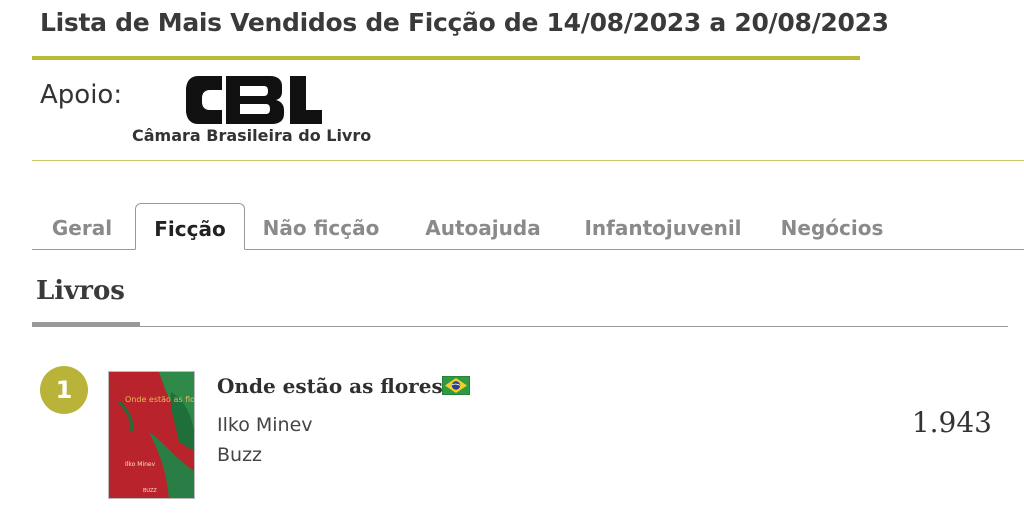 This screenshot has width=1024, height=524. I want to click on support-divider, so click(528, 160).